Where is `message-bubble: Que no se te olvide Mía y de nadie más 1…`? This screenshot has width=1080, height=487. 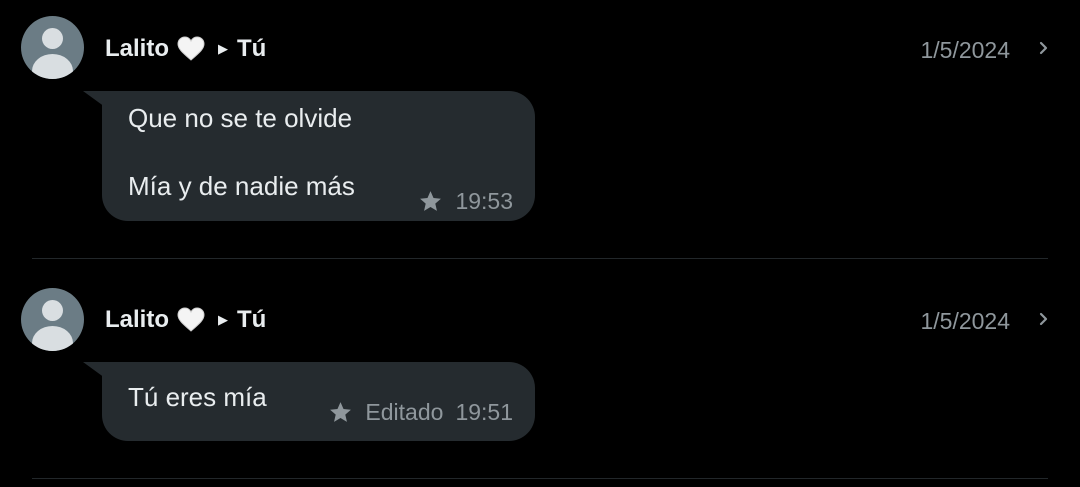
message-bubble: Que no se te olvide Mía y de nadie más 1… is located at coordinates (318, 156).